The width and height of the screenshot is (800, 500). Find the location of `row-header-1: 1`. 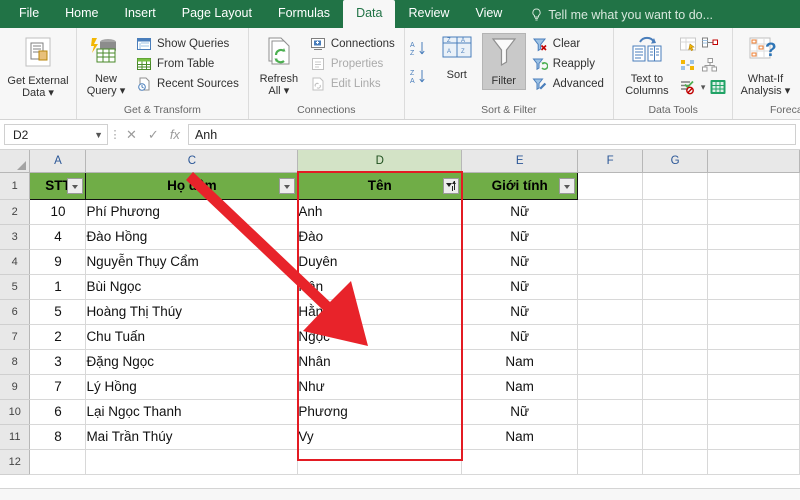

row-header-1: 1 is located at coordinates (15, 186).